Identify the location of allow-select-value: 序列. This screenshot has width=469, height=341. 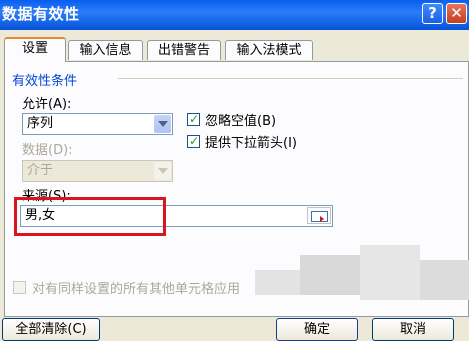
(40, 123).